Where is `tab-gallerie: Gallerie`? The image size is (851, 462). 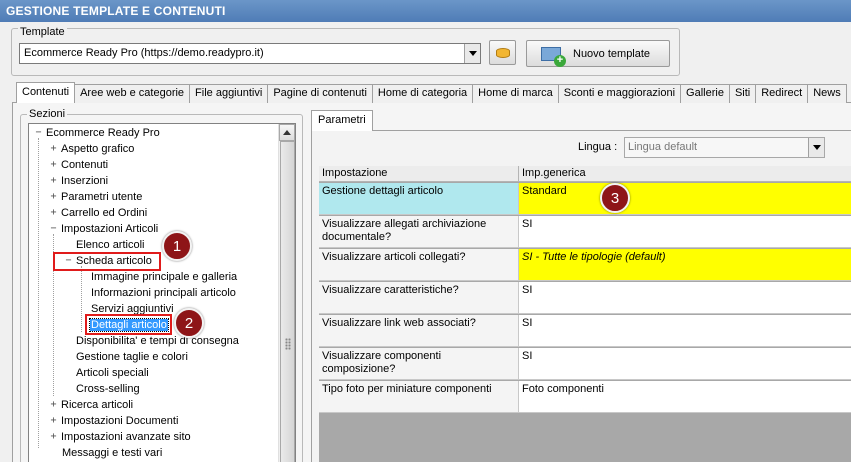 tab-gallerie: Gallerie is located at coordinates (705, 93).